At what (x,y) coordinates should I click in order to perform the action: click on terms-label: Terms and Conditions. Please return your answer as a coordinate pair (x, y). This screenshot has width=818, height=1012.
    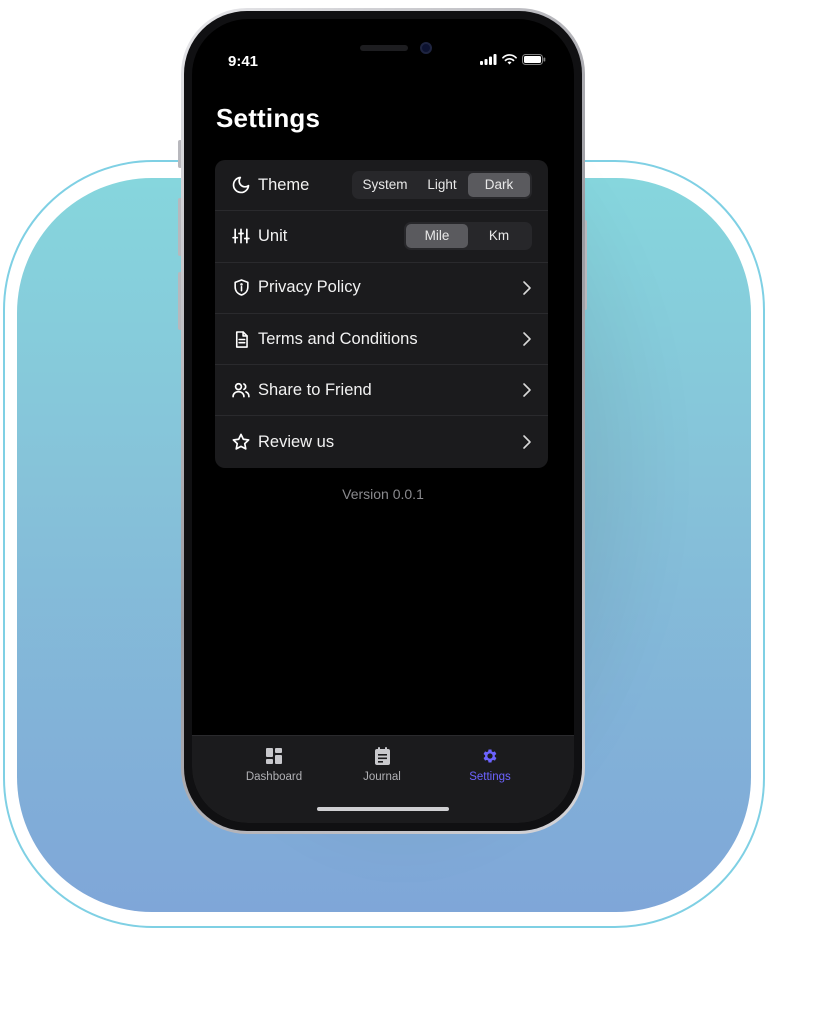
    Looking at the image, I should click on (338, 338).